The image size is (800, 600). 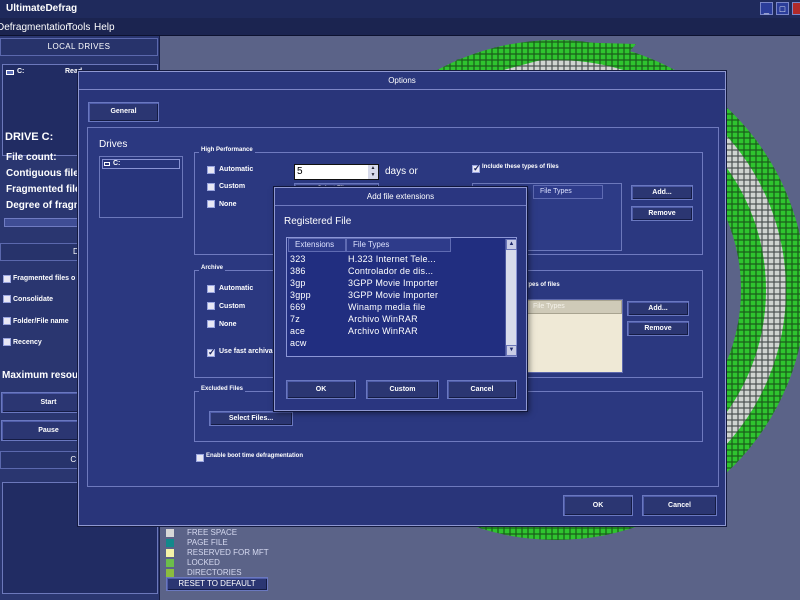 What do you see at coordinates (211, 352) in the screenshot?
I see `fast-archival-checkbox` at bounding box center [211, 352].